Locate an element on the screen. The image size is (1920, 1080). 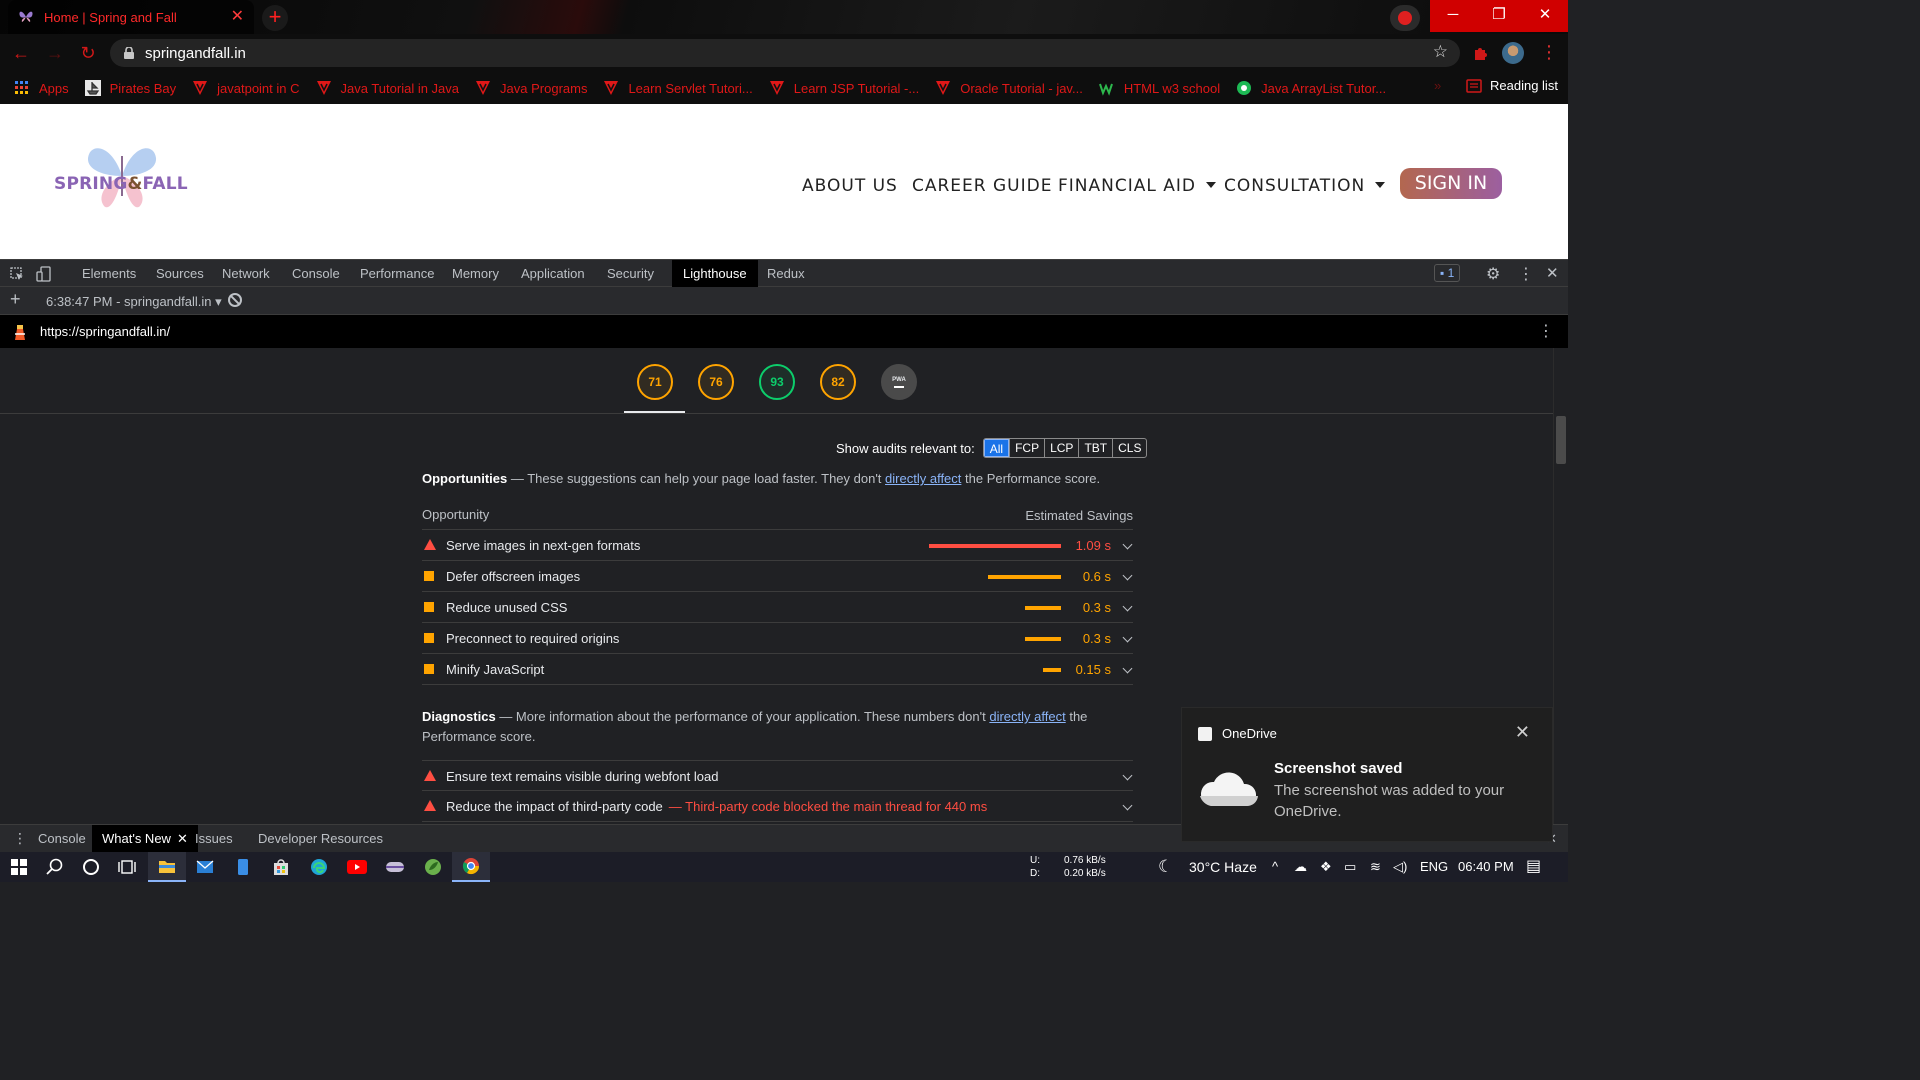
gauge-pwa: PWA is located at coordinates (899, 382).